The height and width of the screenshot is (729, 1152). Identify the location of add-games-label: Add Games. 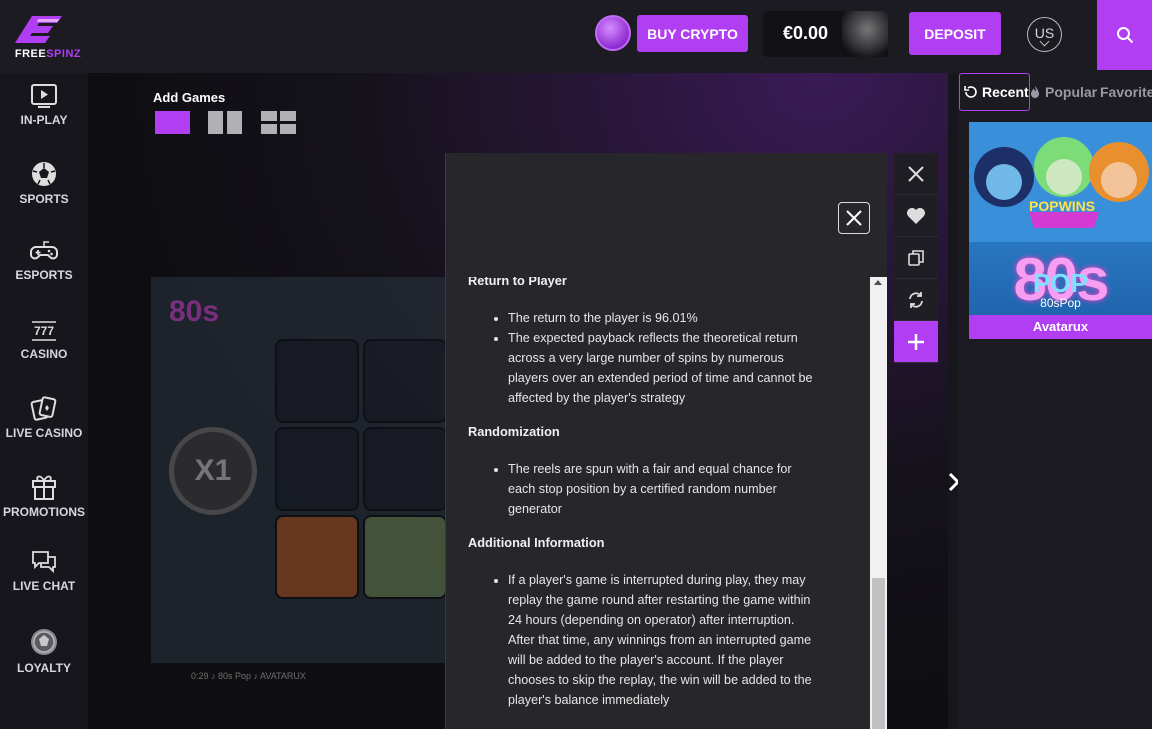
(189, 97).